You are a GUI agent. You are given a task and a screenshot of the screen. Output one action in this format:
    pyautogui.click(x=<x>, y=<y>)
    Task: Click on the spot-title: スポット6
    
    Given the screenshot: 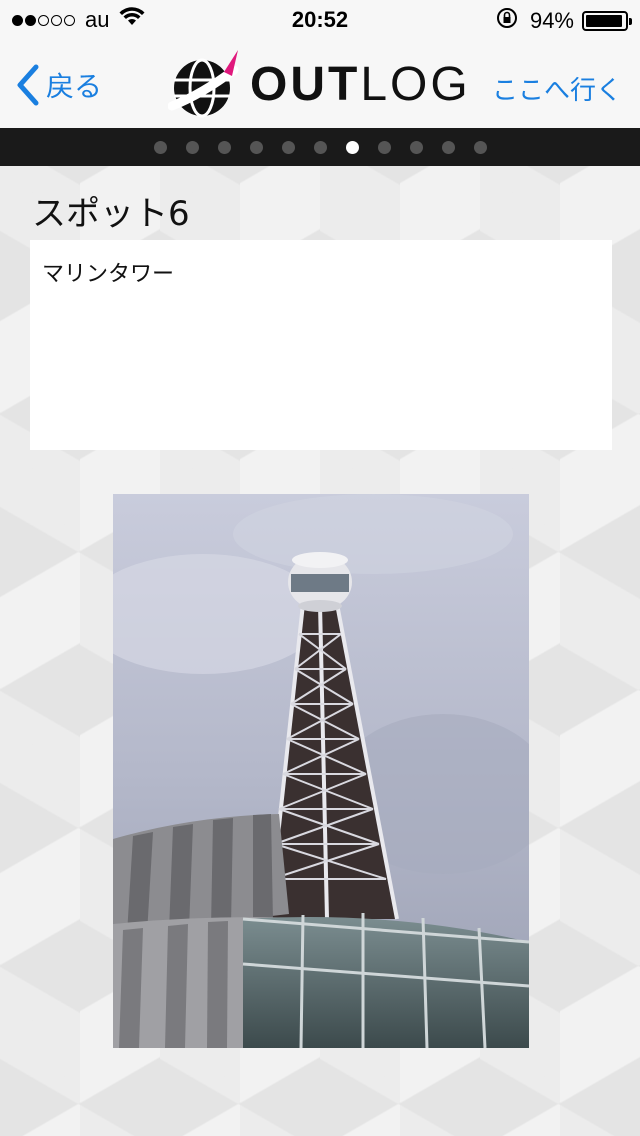 What is the action you would take?
    pyautogui.click(x=111, y=214)
    